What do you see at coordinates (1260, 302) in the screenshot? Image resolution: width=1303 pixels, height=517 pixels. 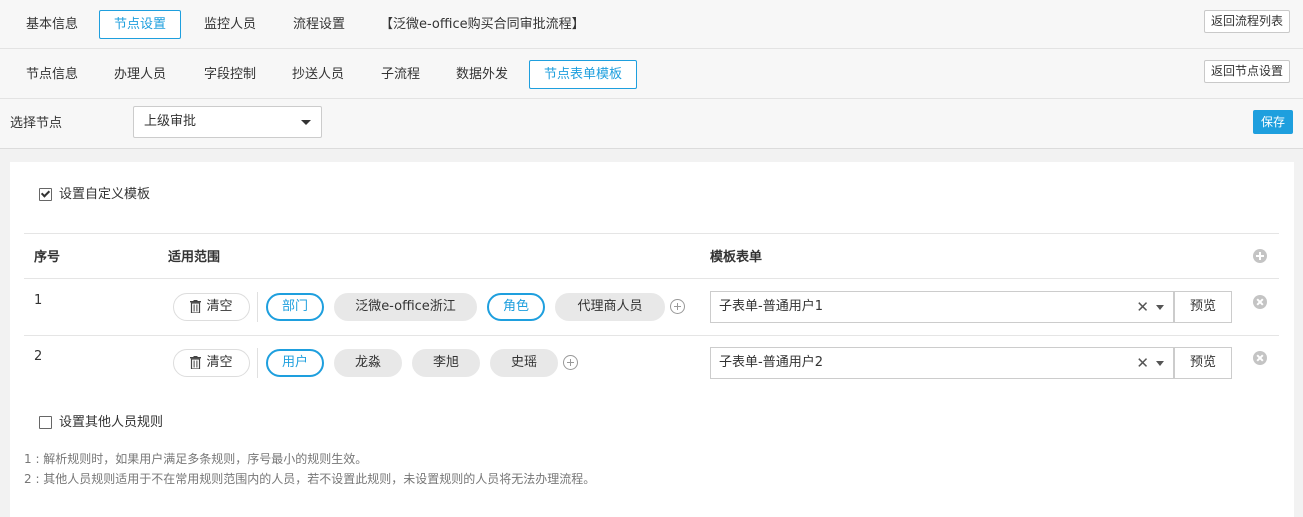 I see `row-1-remove-icon` at bounding box center [1260, 302].